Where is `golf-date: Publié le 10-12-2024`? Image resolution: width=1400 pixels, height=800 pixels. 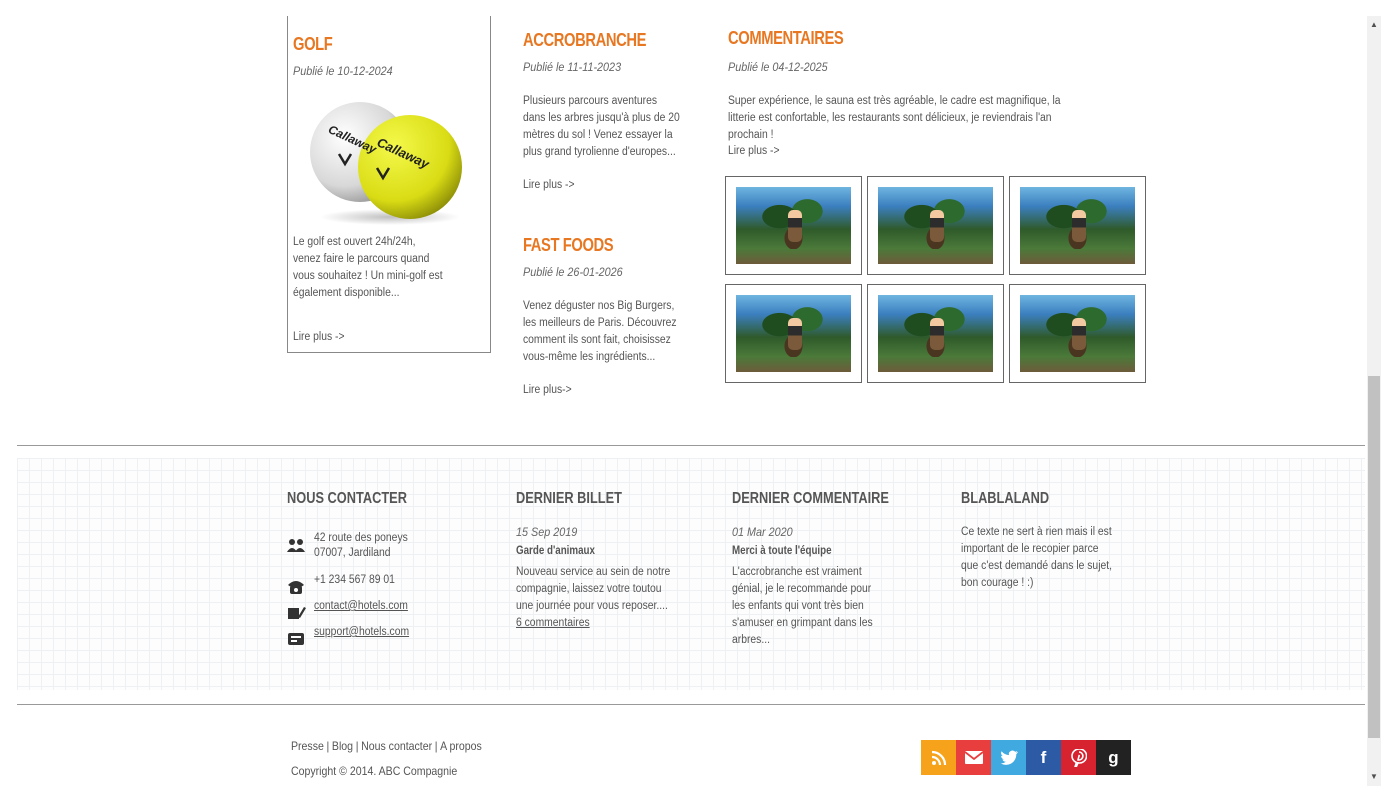
golf-date: Publié le 10-12-2024 is located at coordinates (343, 71).